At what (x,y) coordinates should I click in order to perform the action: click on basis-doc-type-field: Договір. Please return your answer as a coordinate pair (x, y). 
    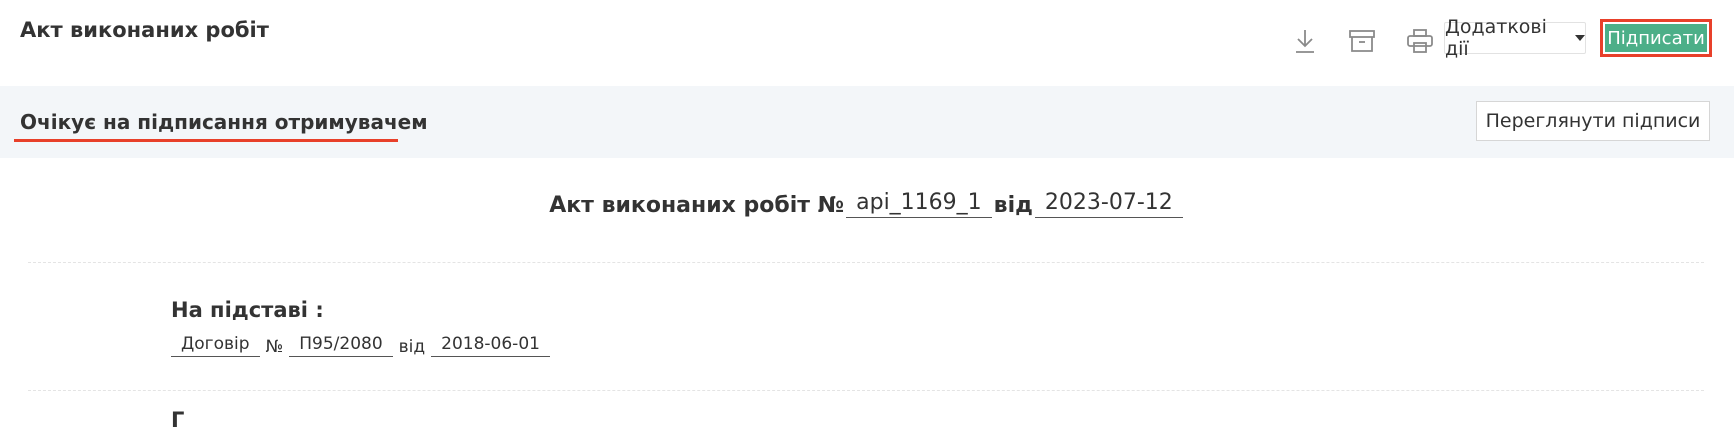
    Looking at the image, I should click on (215, 345).